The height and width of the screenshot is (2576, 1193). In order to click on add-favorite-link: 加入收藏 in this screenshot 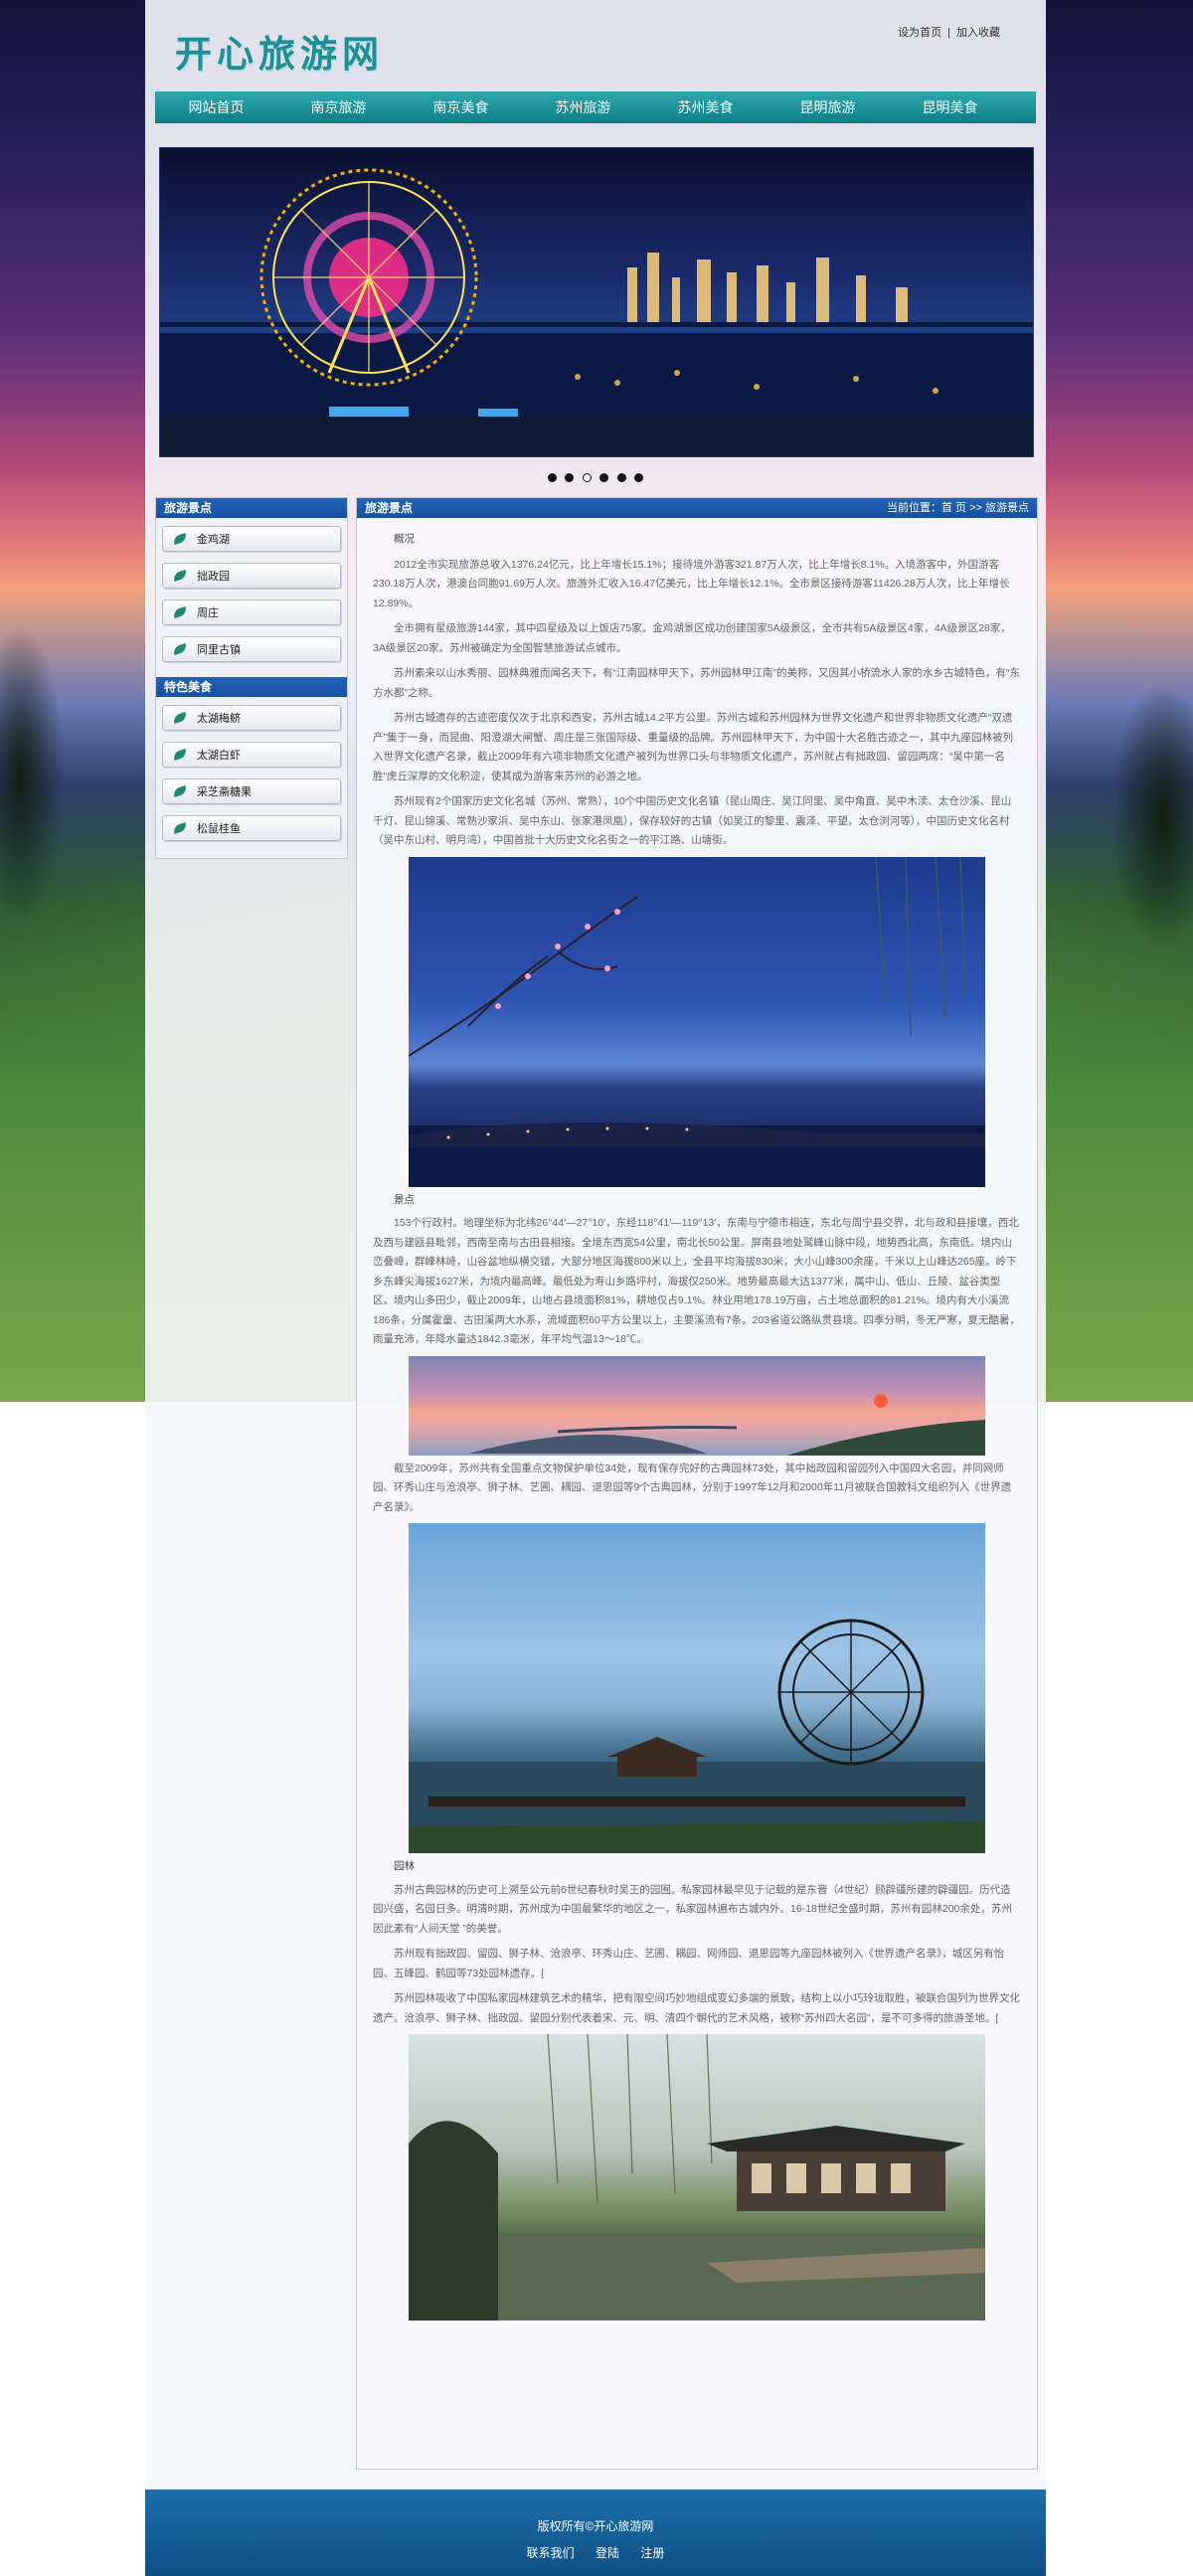, I will do `click(978, 33)`.